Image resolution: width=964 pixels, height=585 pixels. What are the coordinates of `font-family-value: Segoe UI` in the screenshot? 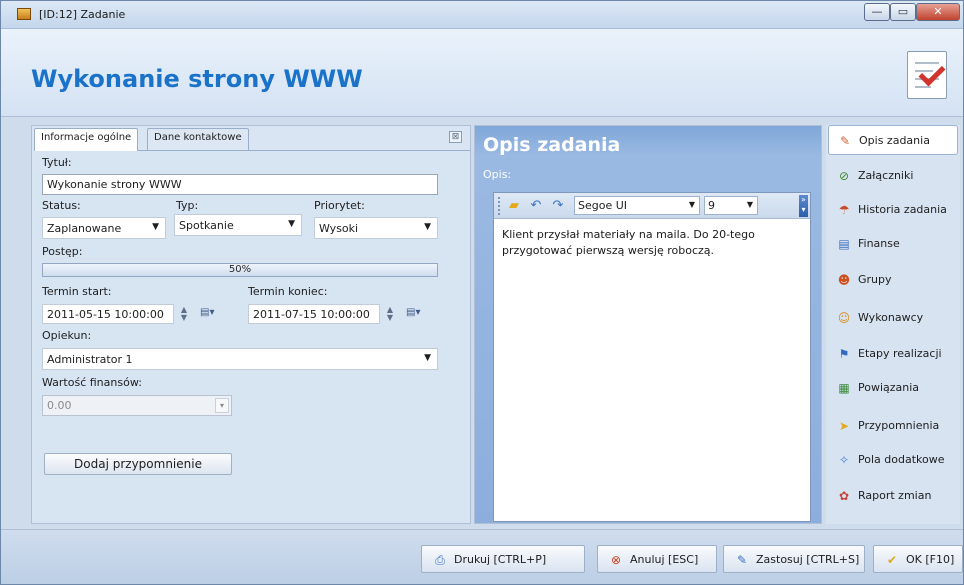 It's located at (603, 205).